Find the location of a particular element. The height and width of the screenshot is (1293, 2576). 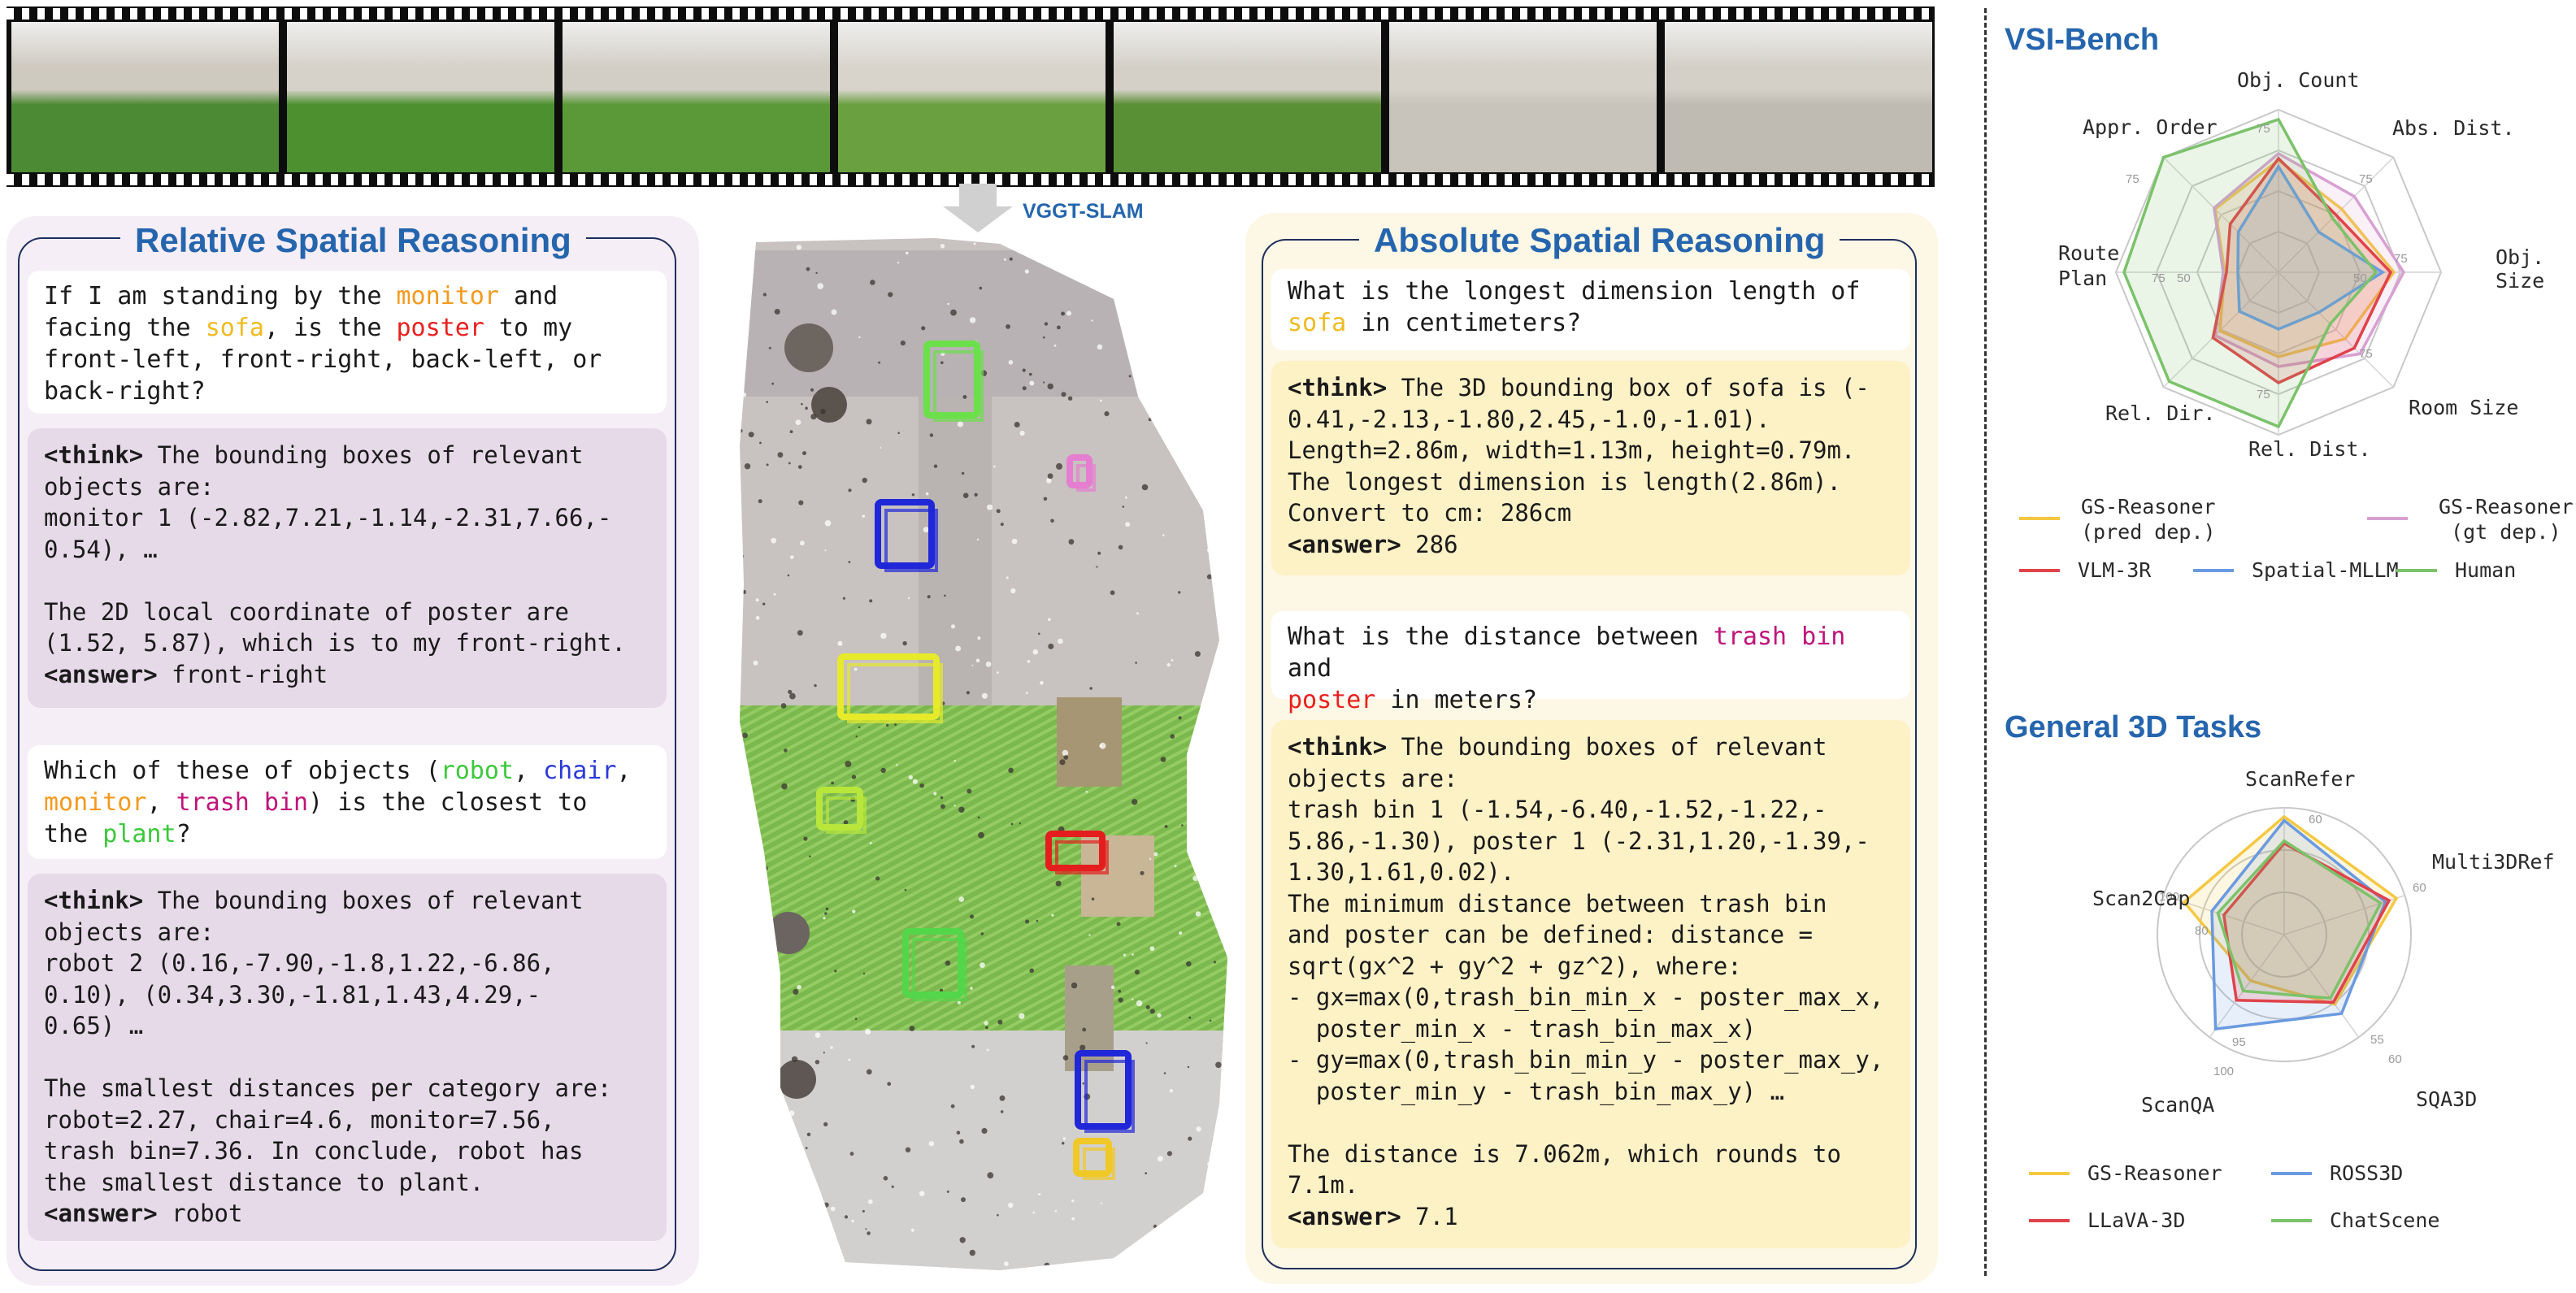

film-sprocket-holes-top is located at coordinates (971, 14).